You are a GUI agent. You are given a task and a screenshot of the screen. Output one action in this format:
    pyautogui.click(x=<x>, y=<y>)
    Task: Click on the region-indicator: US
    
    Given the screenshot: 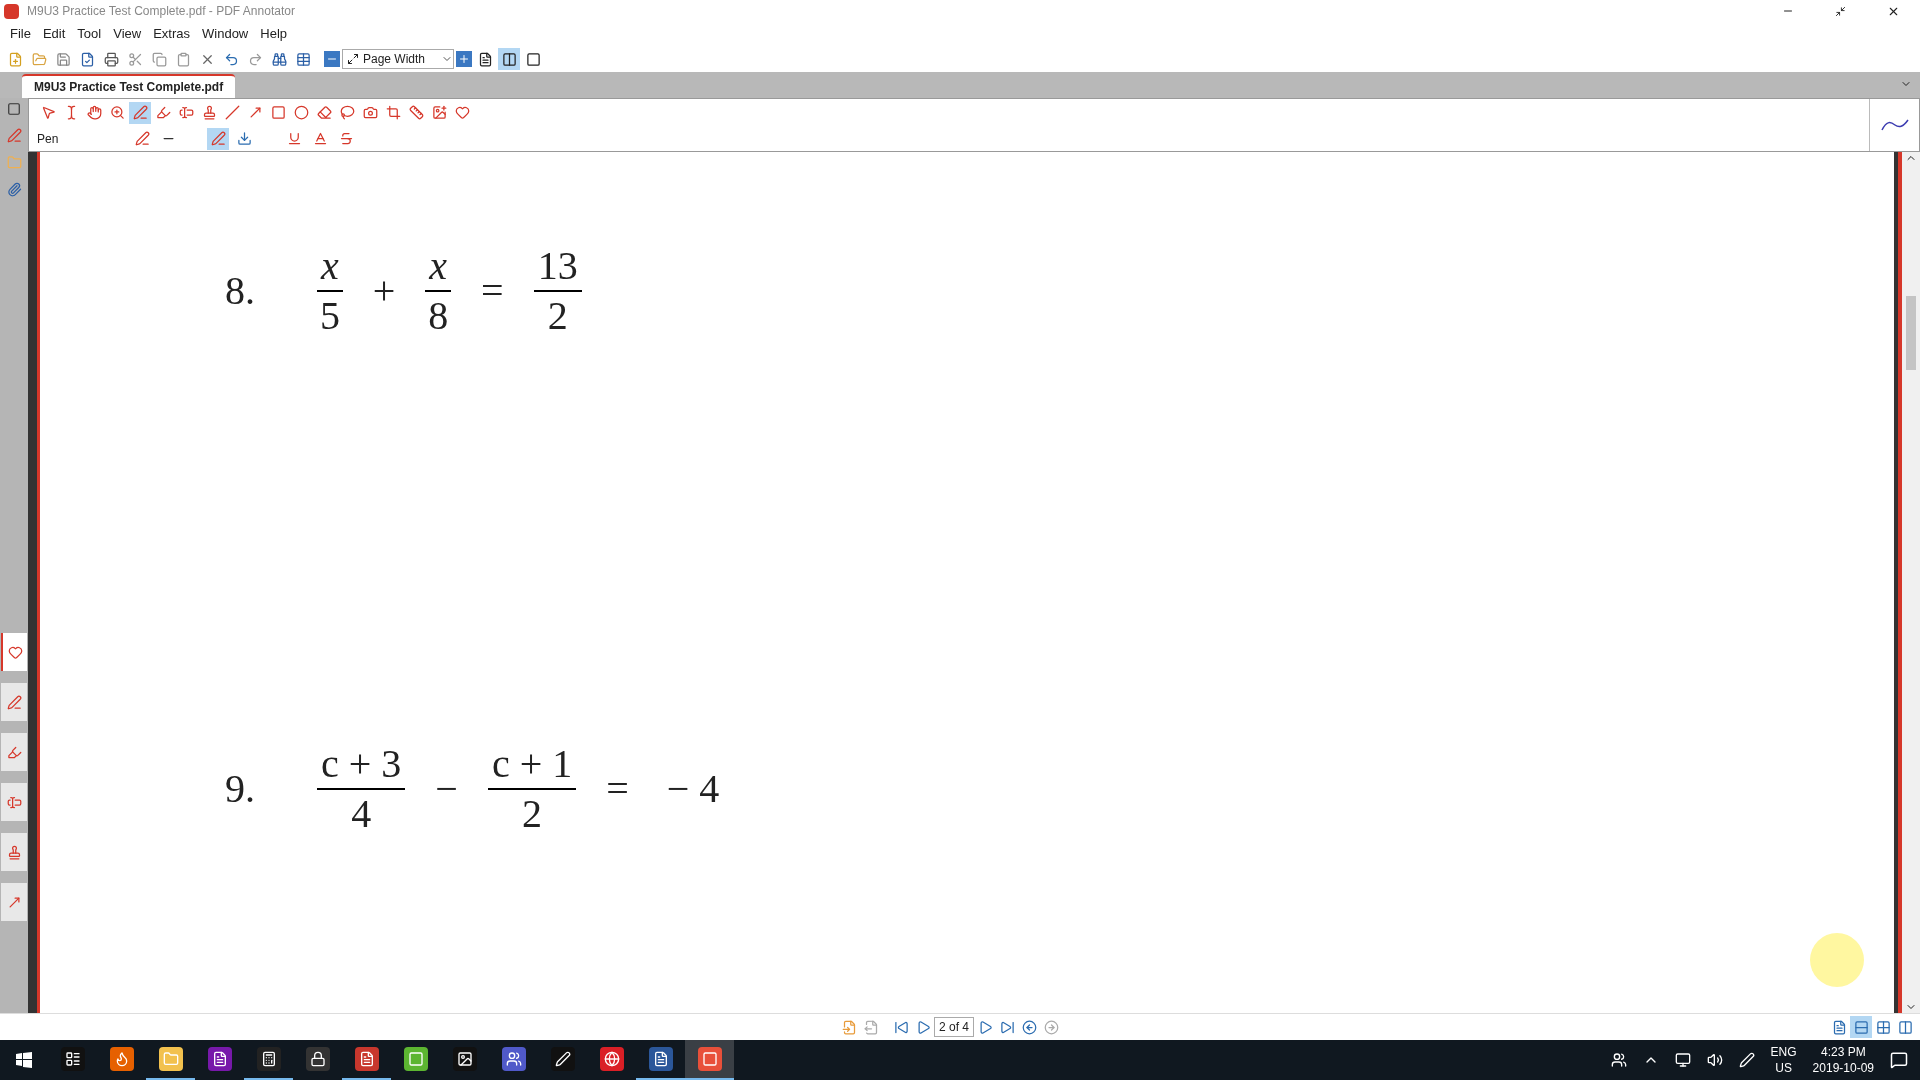 What is the action you would take?
    pyautogui.click(x=1783, y=1068)
    